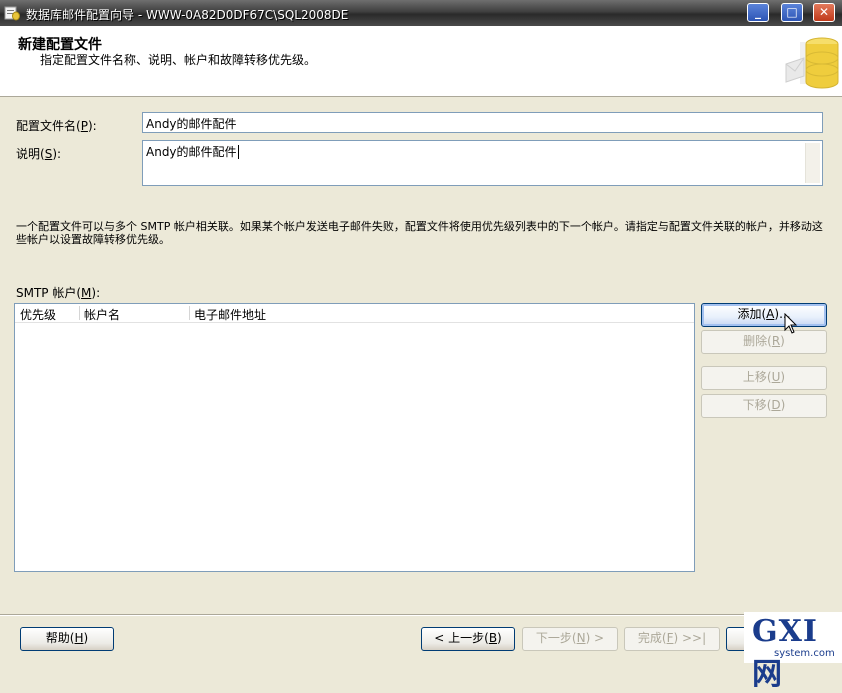 The width and height of the screenshot is (842, 693). Describe the element at coordinates (187, 15) in the screenshot. I see `window-title: 数据库邮件配置向导 - WWW-0A82D0DF67C\SQL2008DE` at that location.